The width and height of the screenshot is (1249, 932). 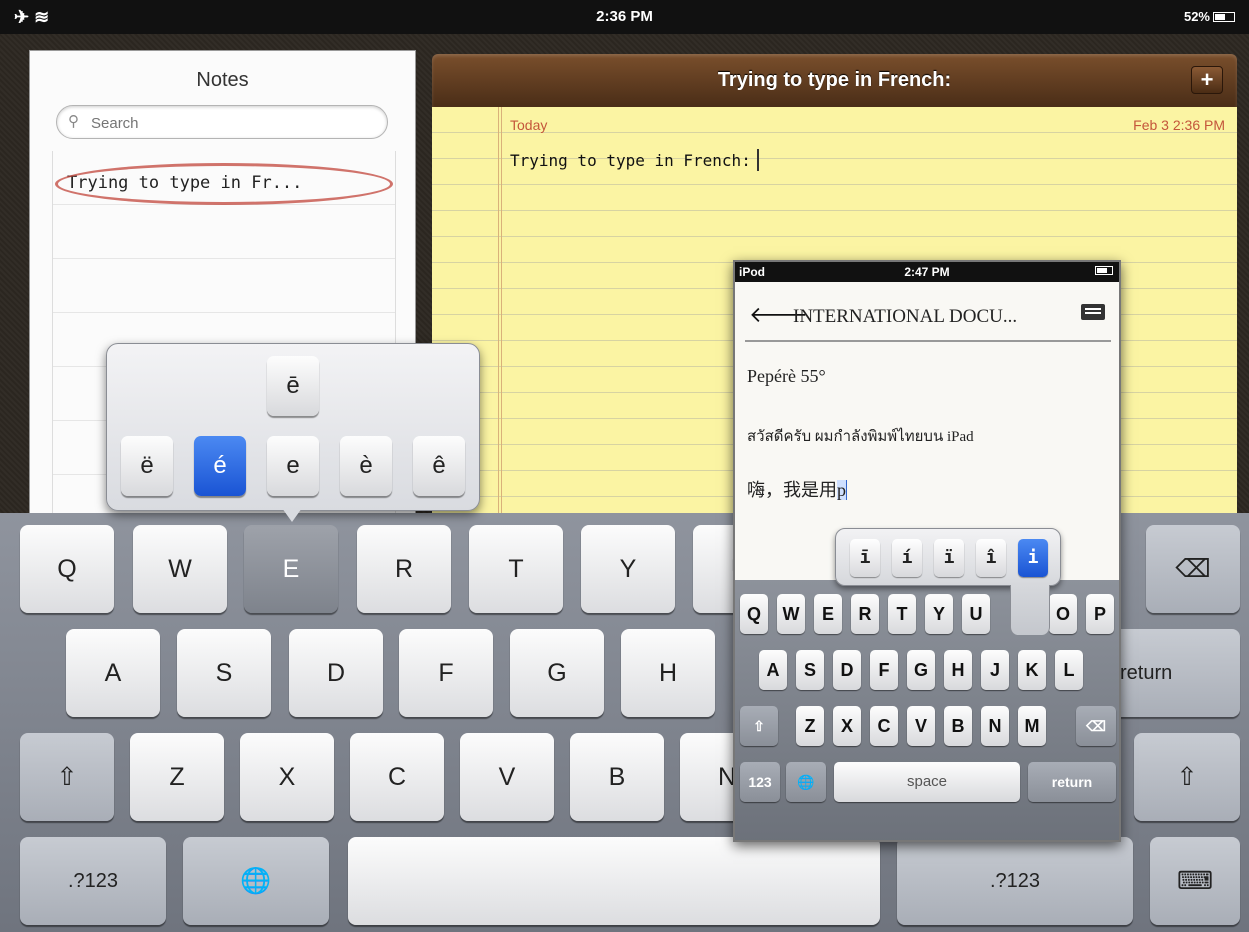 What do you see at coordinates (500, 312) in the screenshot?
I see `paper-margin-line` at bounding box center [500, 312].